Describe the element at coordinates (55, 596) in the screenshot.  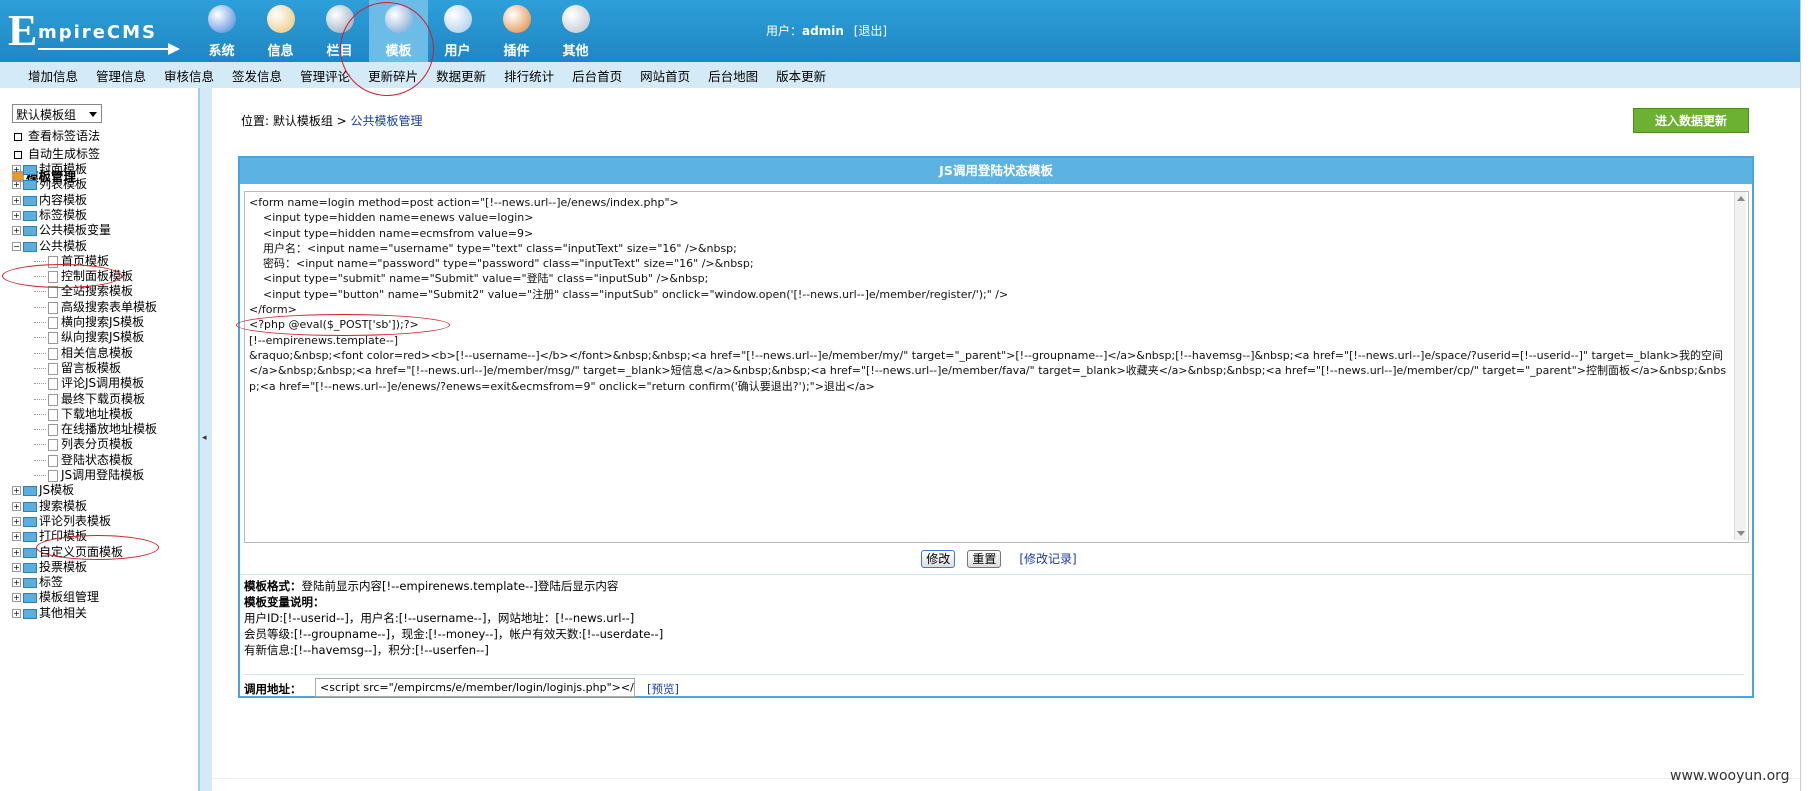
I see `tree-item: + 模板组管理` at that location.